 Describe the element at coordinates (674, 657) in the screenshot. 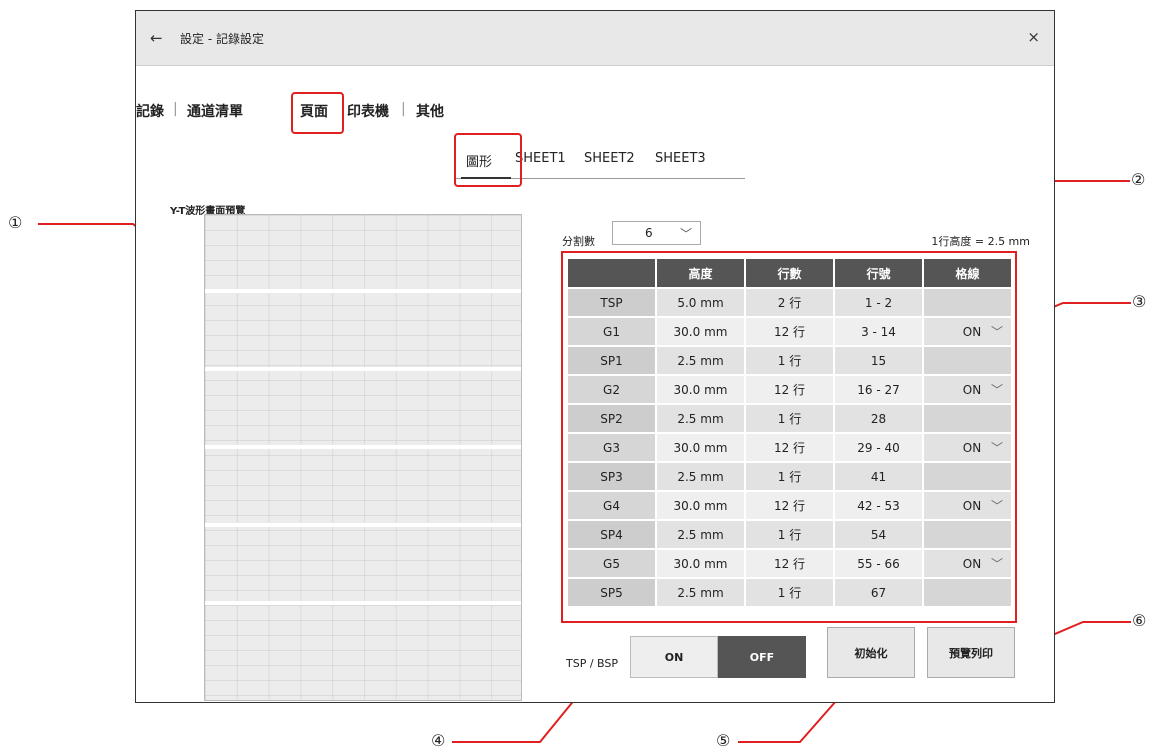

I see `tsp-bsp-on-button: ON` at that location.